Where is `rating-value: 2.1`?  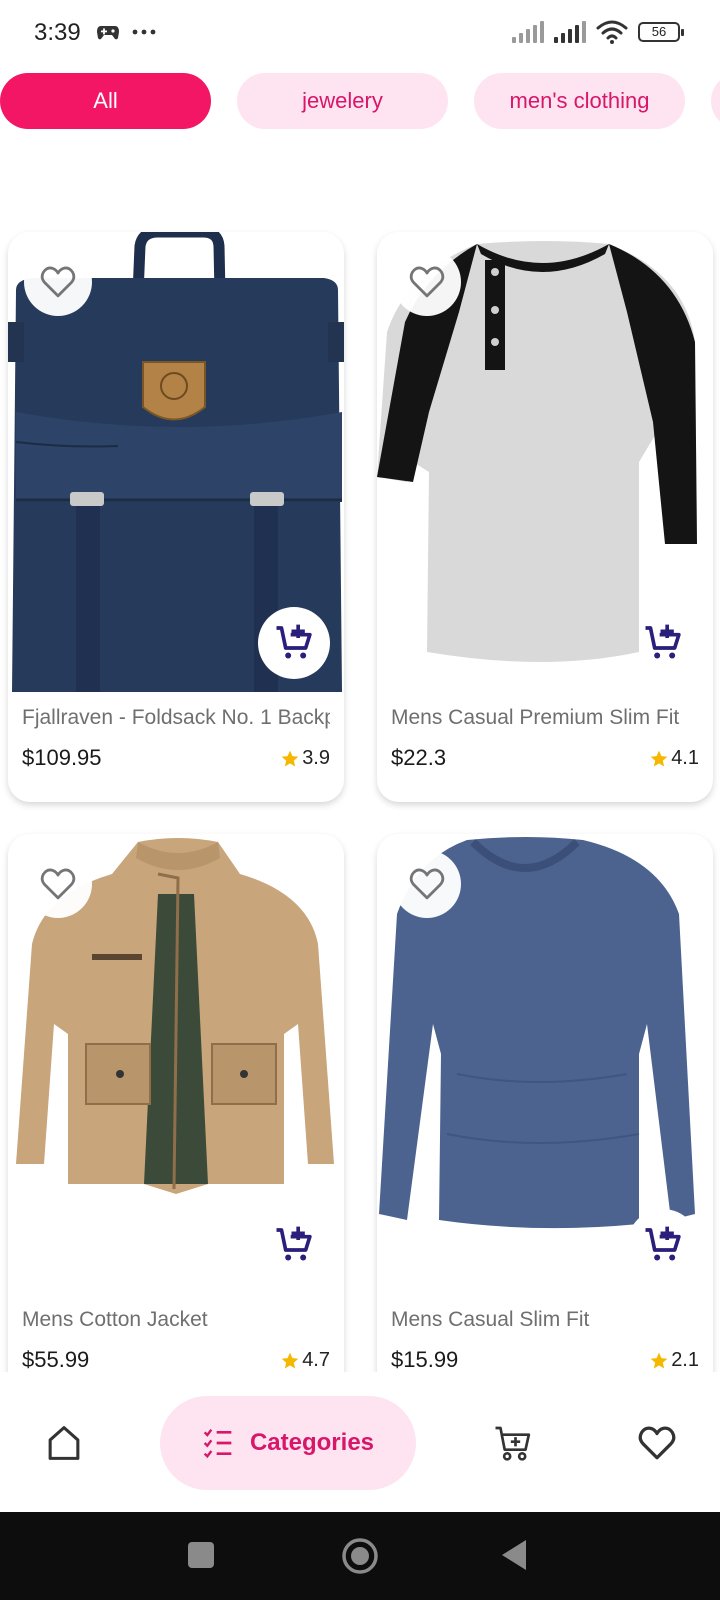
rating-value: 2.1 is located at coordinates (685, 1360).